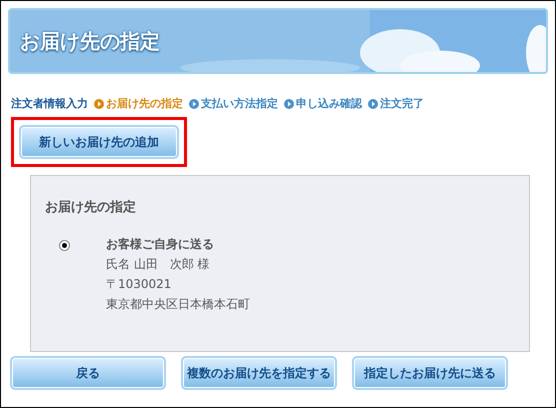 Image resolution: width=556 pixels, height=408 pixels. I want to click on step-label: 申し込み確認, so click(329, 103).